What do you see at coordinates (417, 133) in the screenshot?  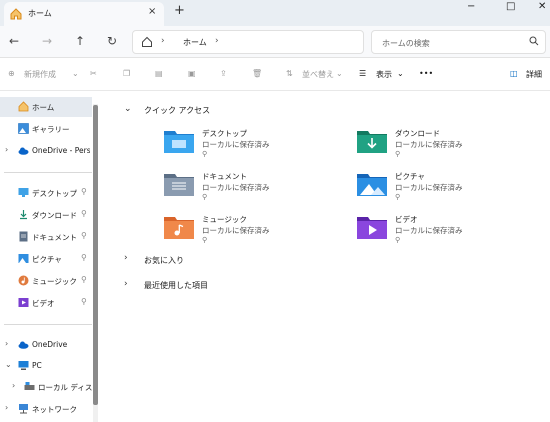 I see `folder-name: ダウンロード` at bounding box center [417, 133].